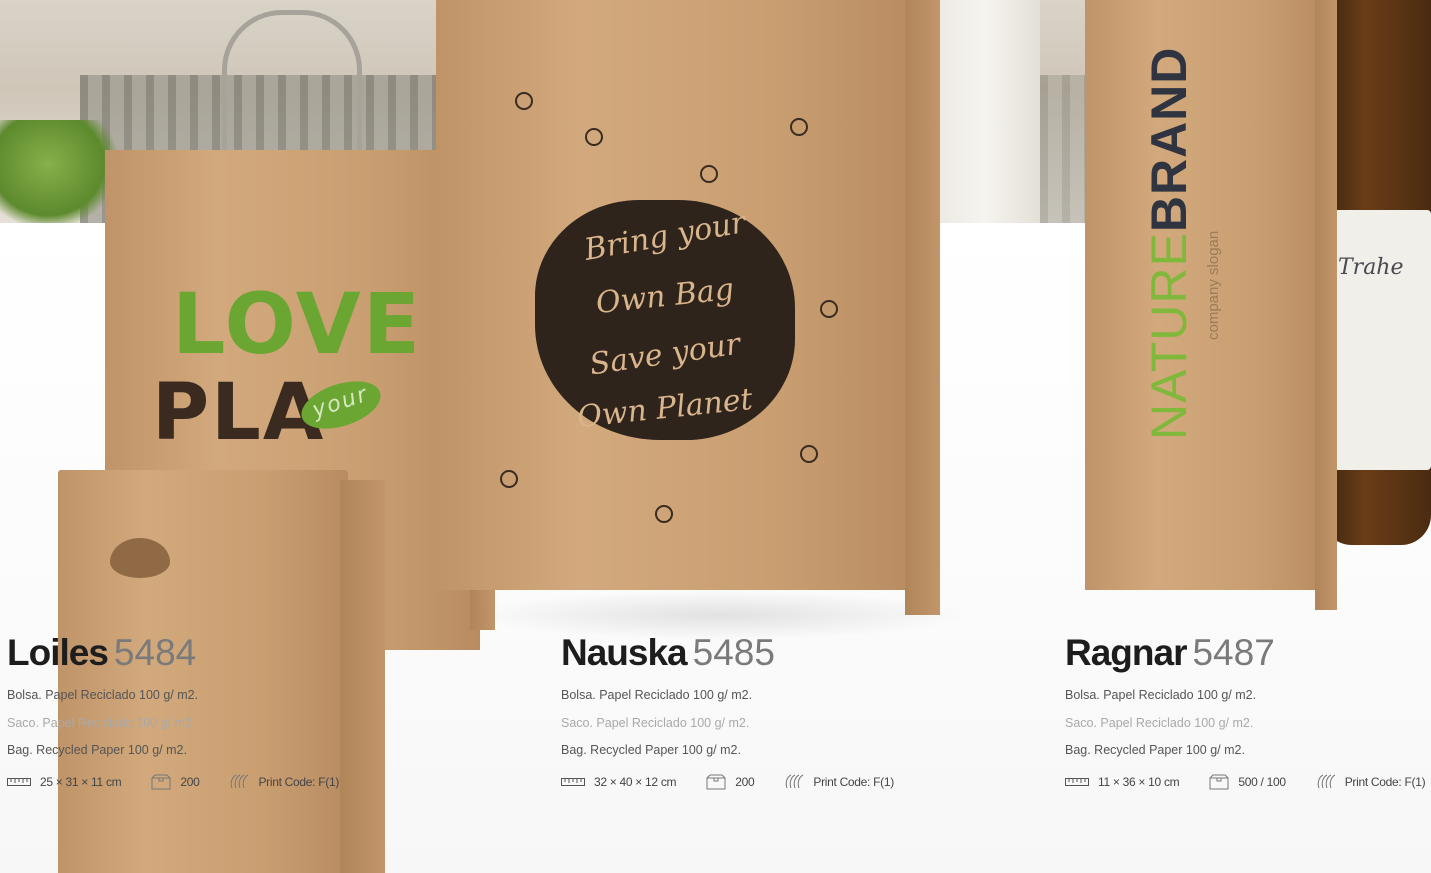 This screenshot has width=1431, height=873. I want to click on bag-handle-cutout, so click(140, 558).